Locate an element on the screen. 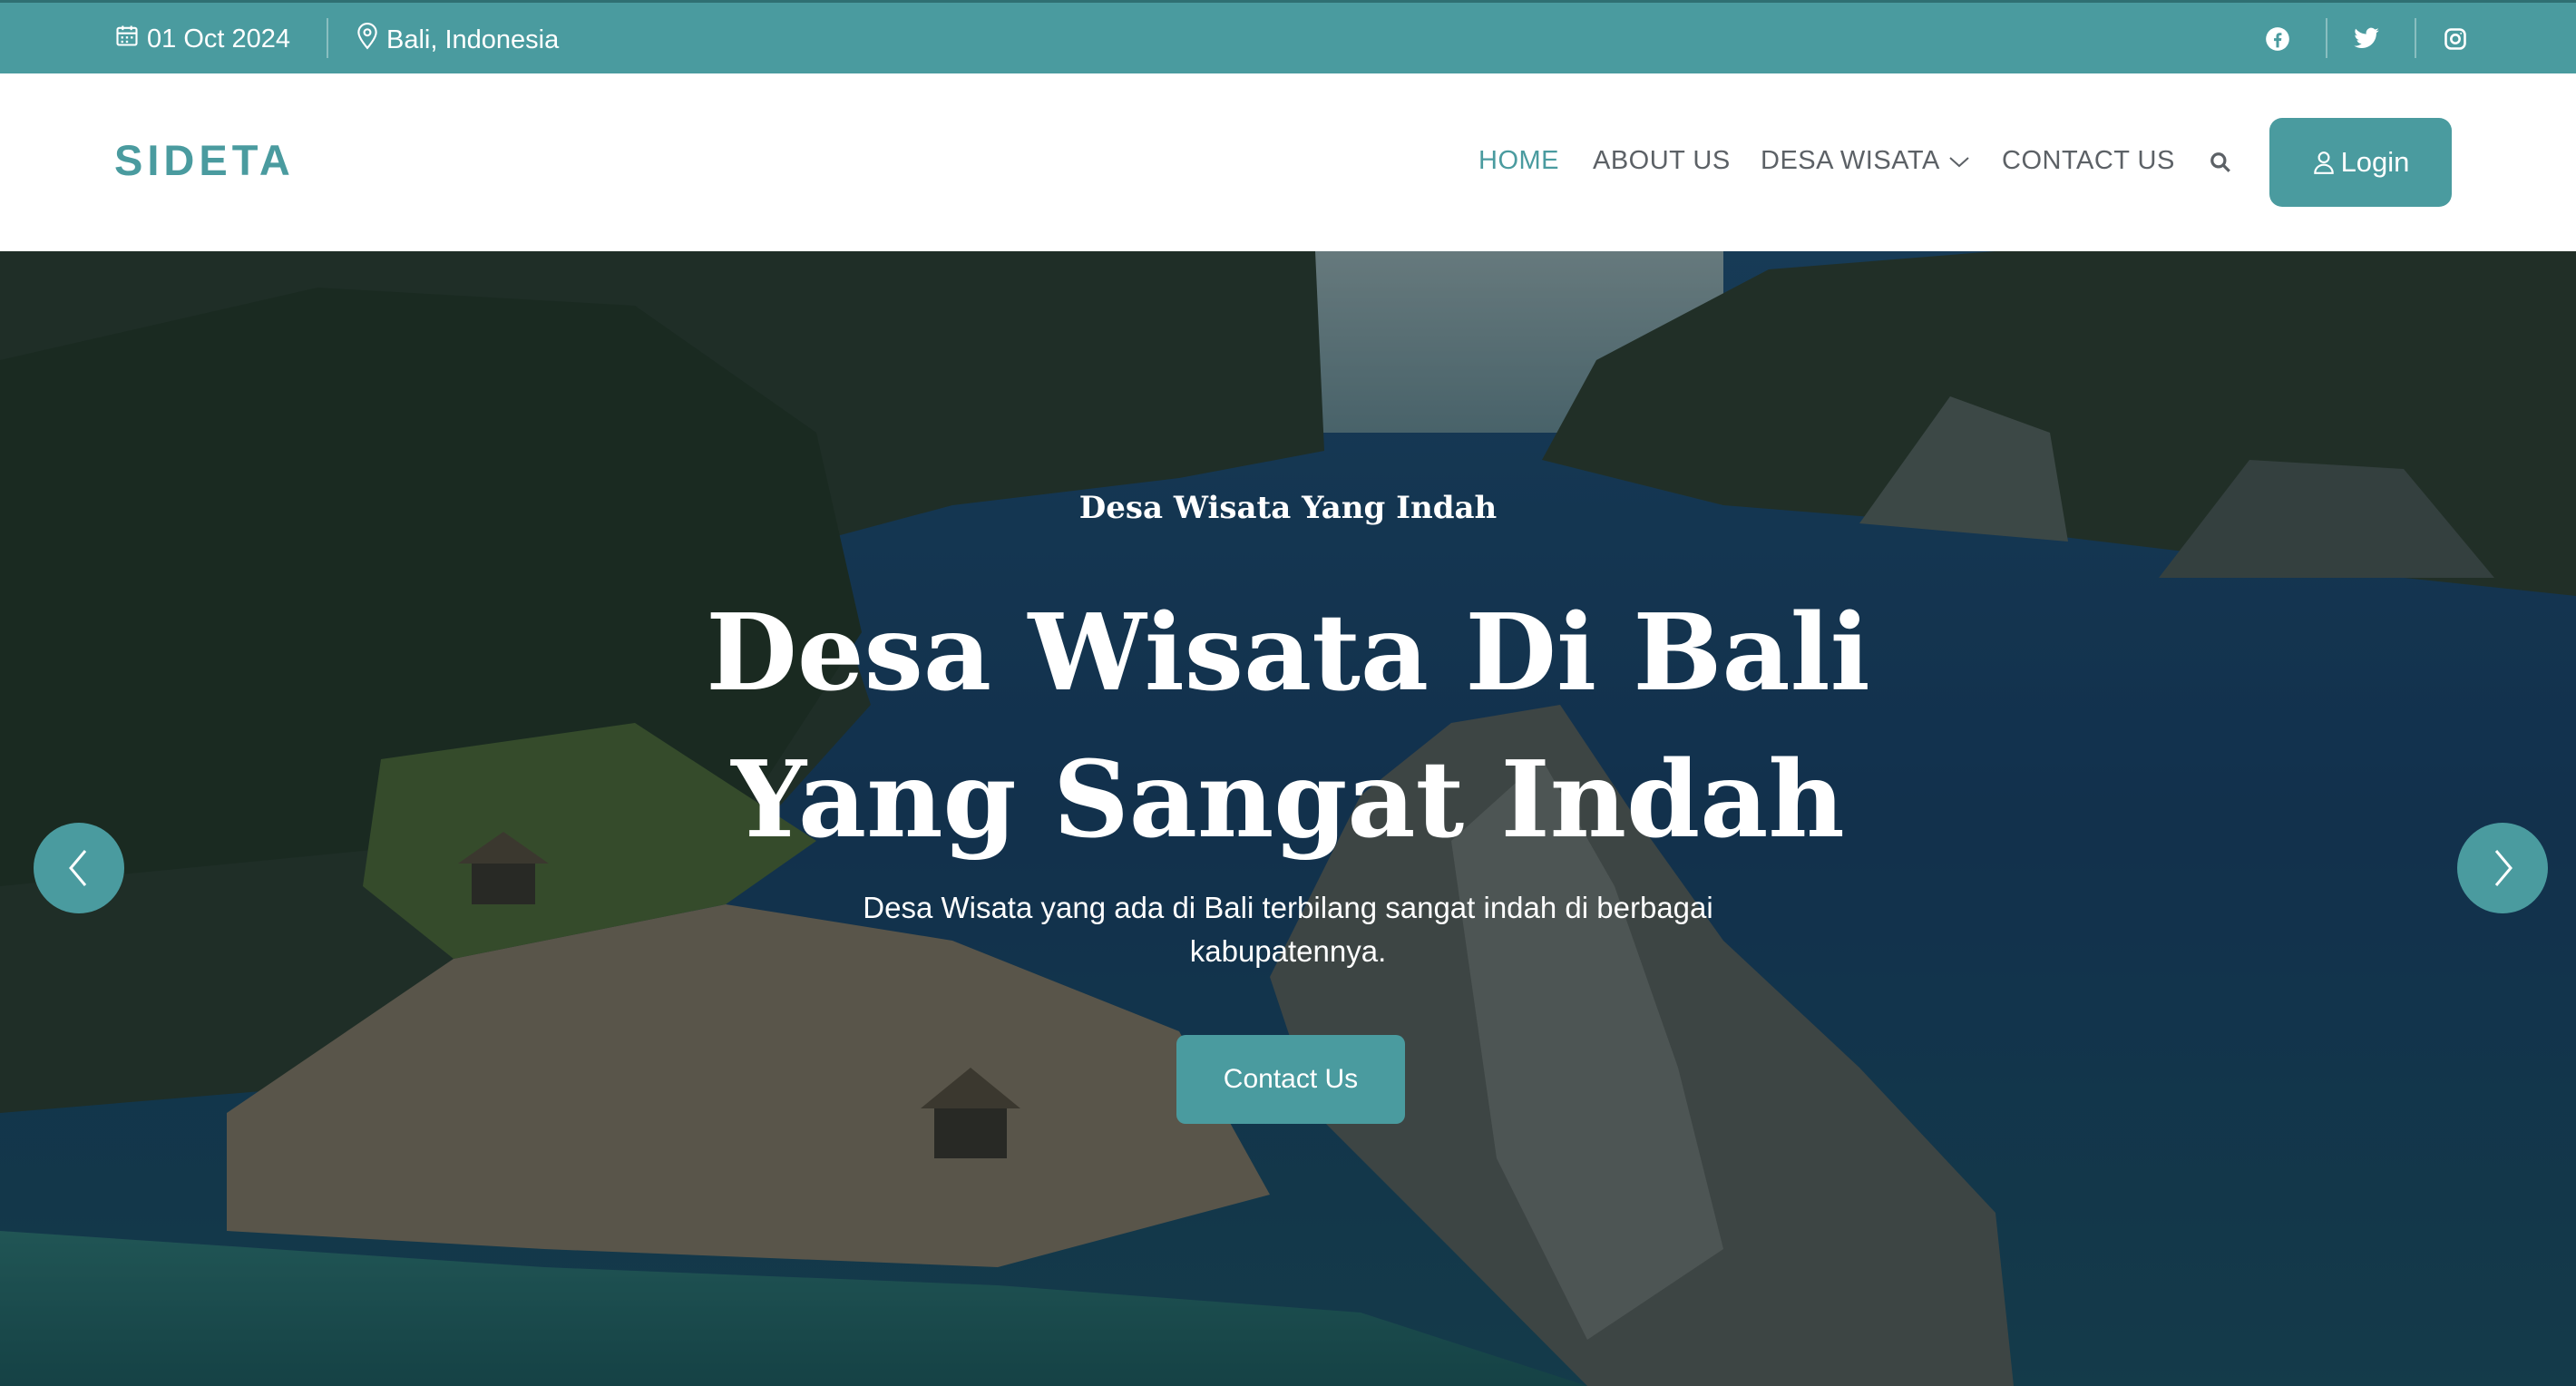 Image resolution: width=2576 pixels, height=1386 pixels. nav-contact-us: CONTACT US is located at coordinates (2088, 161).